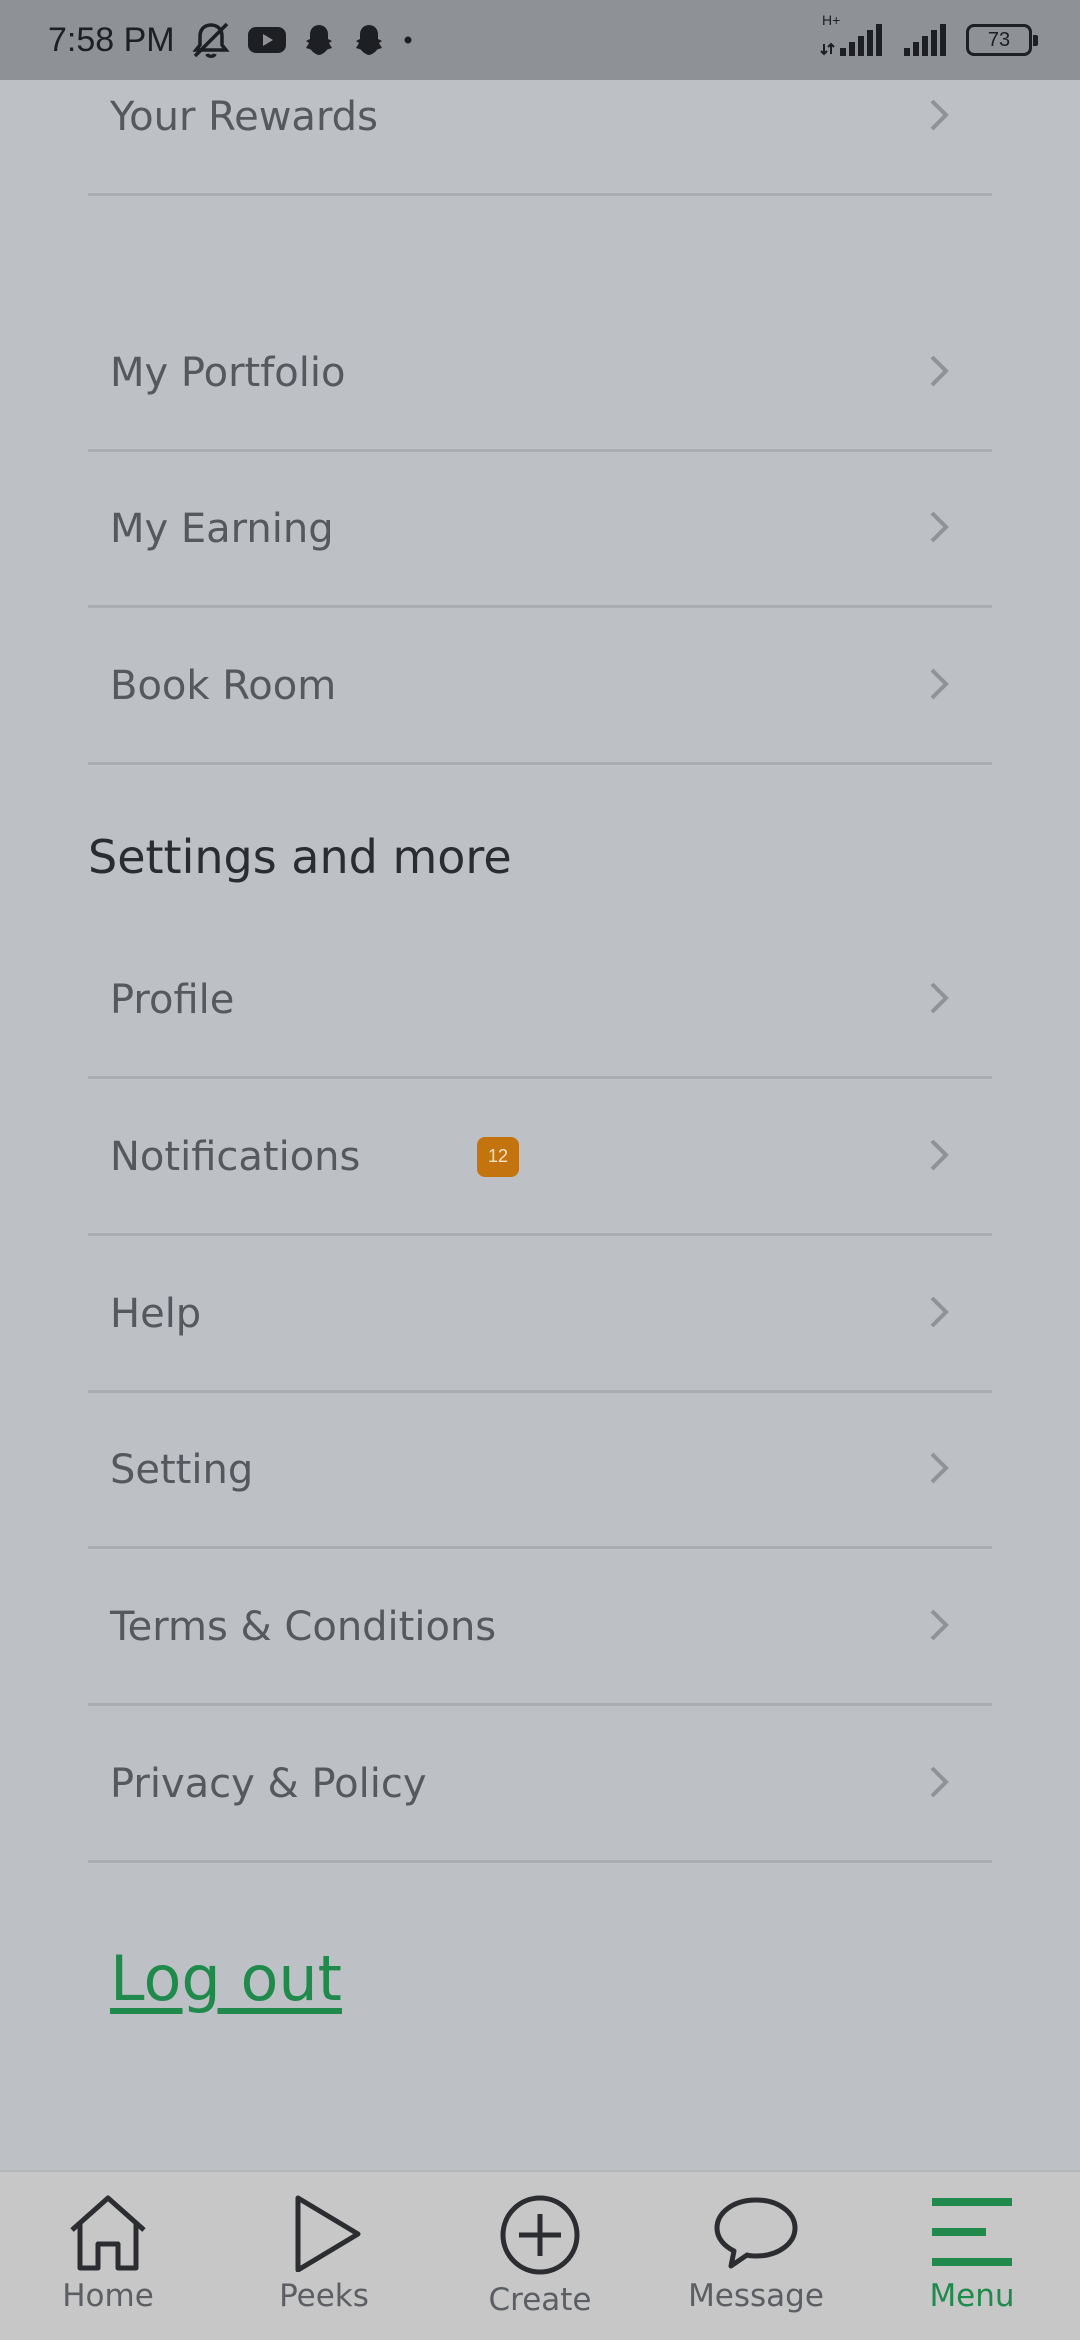 The height and width of the screenshot is (2340, 1080). Describe the element at coordinates (228, 372) in the screenshot. I see `menu-item-label: My Portfolio` at that location.